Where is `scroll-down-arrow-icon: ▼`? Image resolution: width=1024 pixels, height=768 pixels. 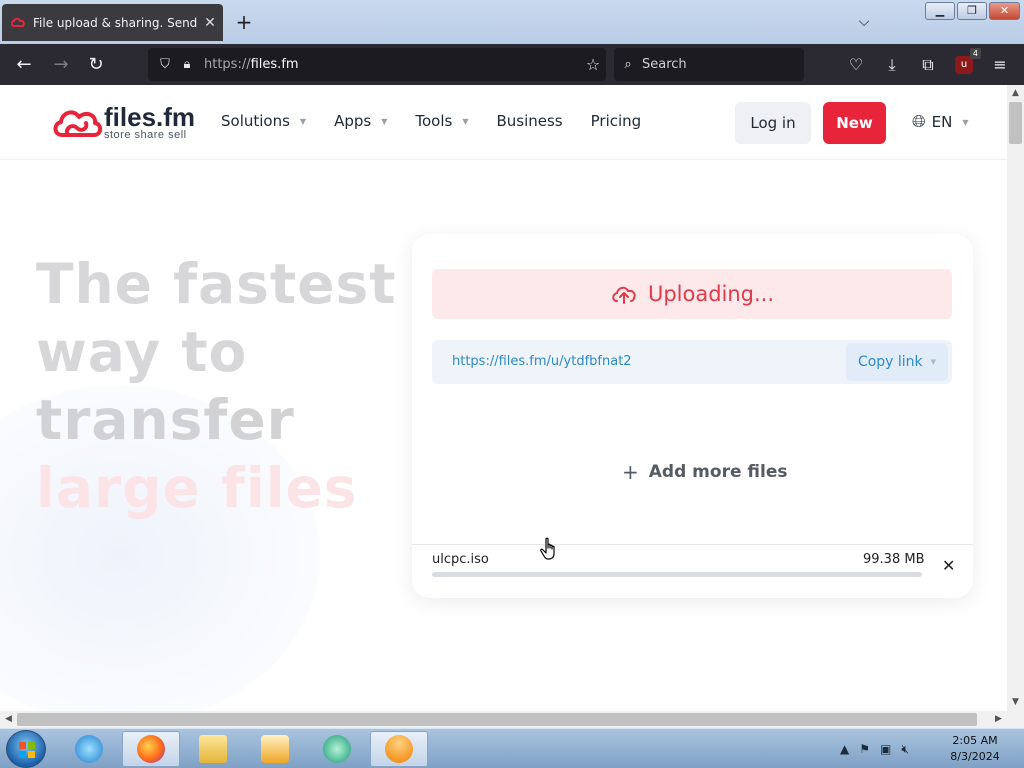 scroll-down-arrow-icon: ▼ is located at coordinates (1015, 702).